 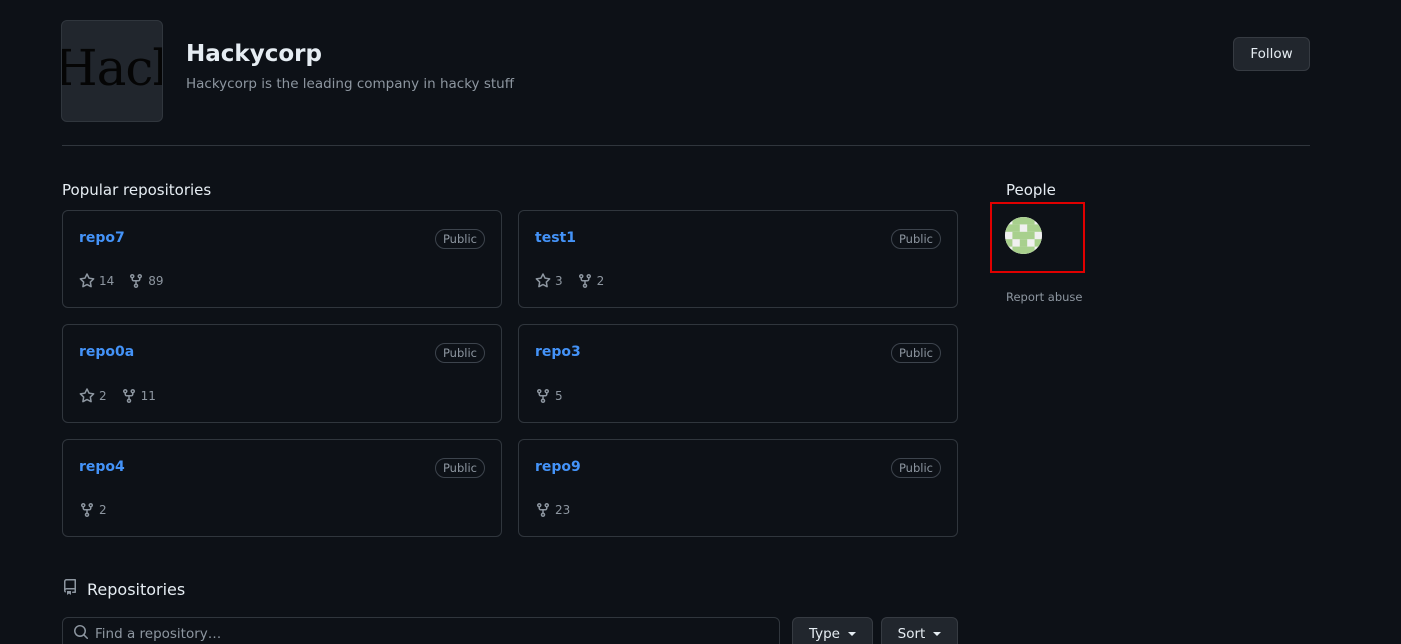 I want to click on repository-search, so click(x=421, y=630).